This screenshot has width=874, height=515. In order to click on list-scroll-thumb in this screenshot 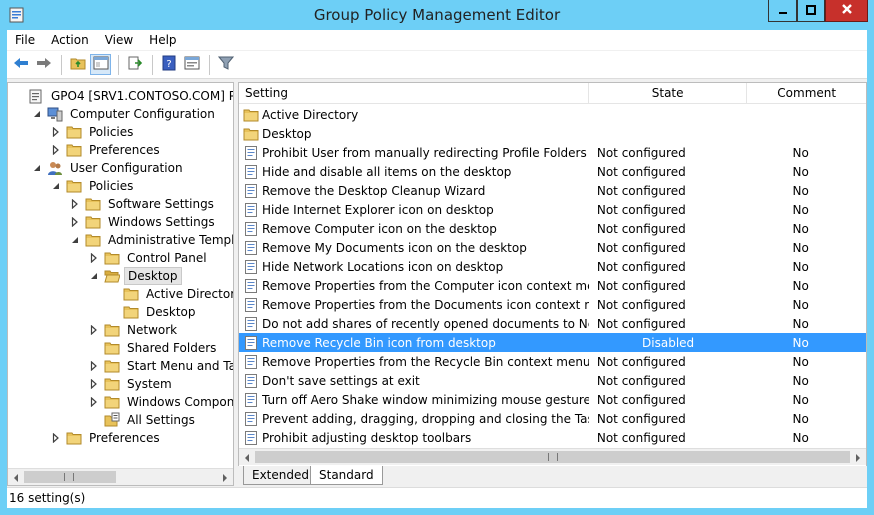, I will do `click(552, 457)`.